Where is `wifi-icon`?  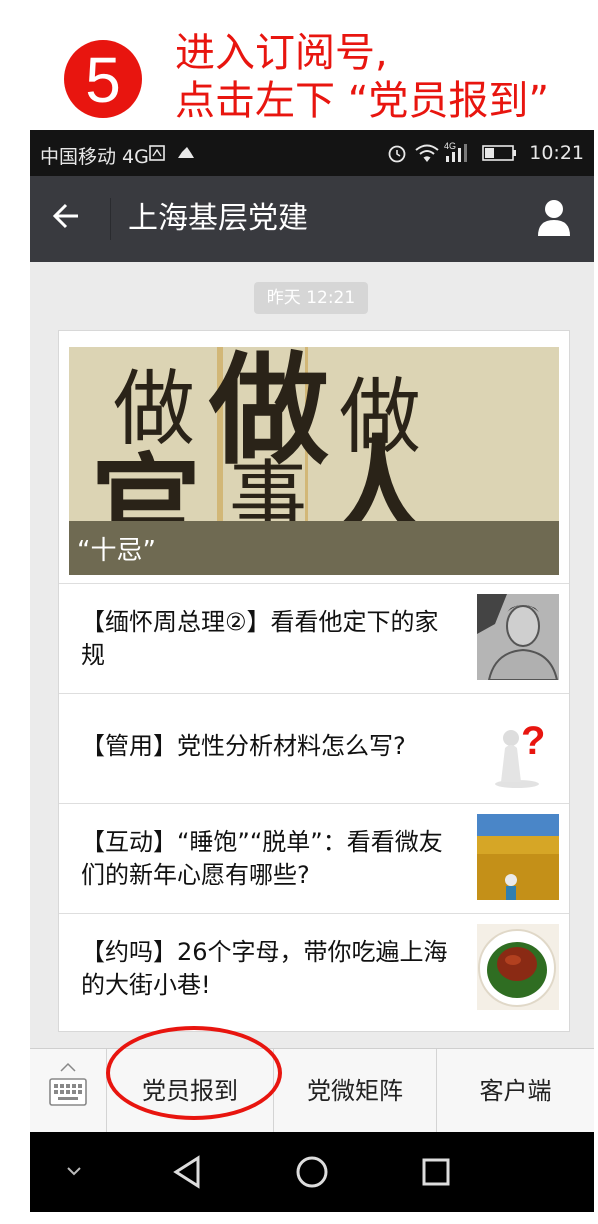 wifi-icon is located at coordinates (427, 153).